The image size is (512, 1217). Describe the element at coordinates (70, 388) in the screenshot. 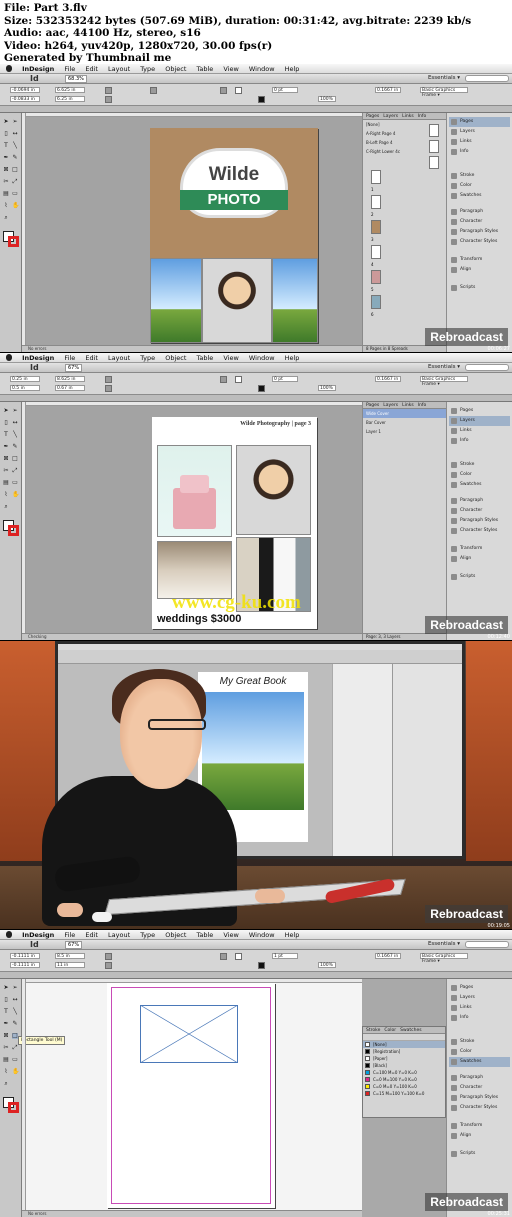

I see `h-field: 0.67 in` at that location.